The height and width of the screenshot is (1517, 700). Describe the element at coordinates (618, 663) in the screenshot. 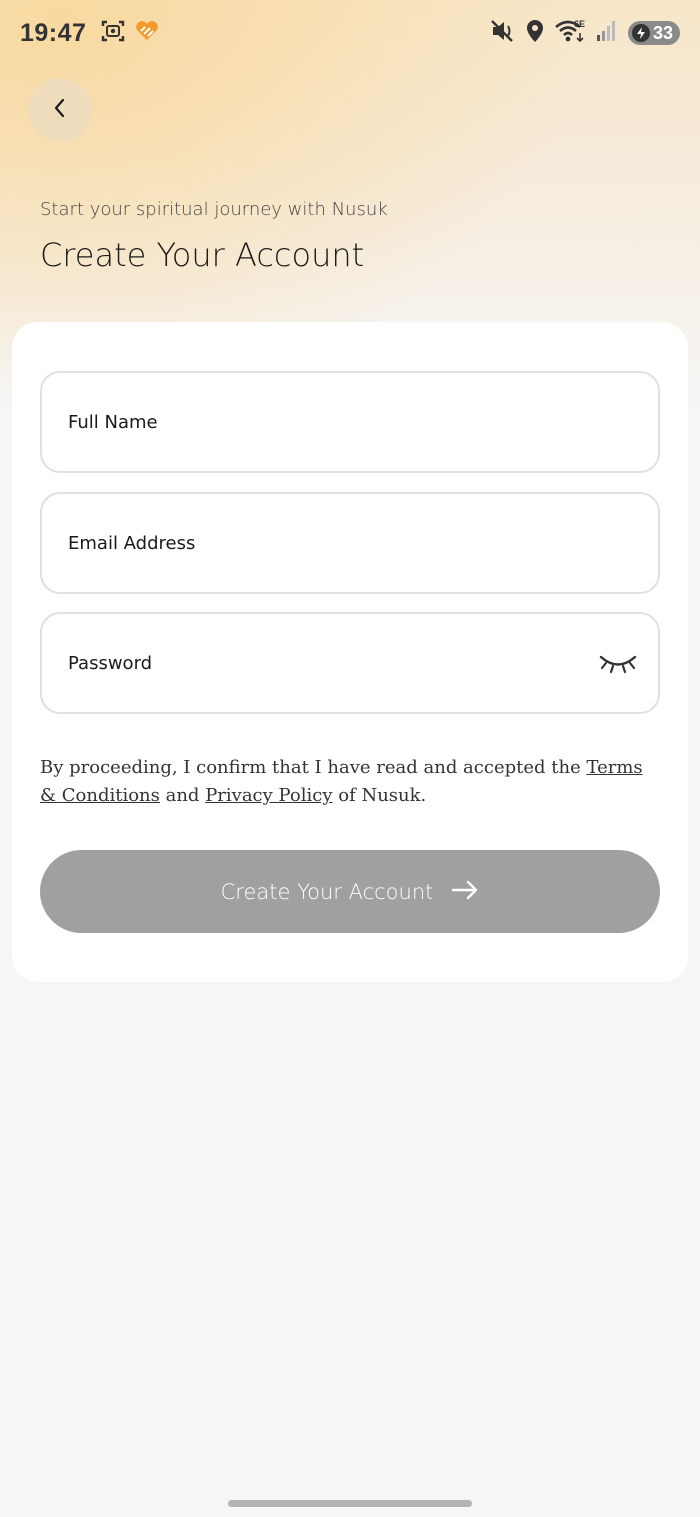

I see `eye-closed-icon` at that location.